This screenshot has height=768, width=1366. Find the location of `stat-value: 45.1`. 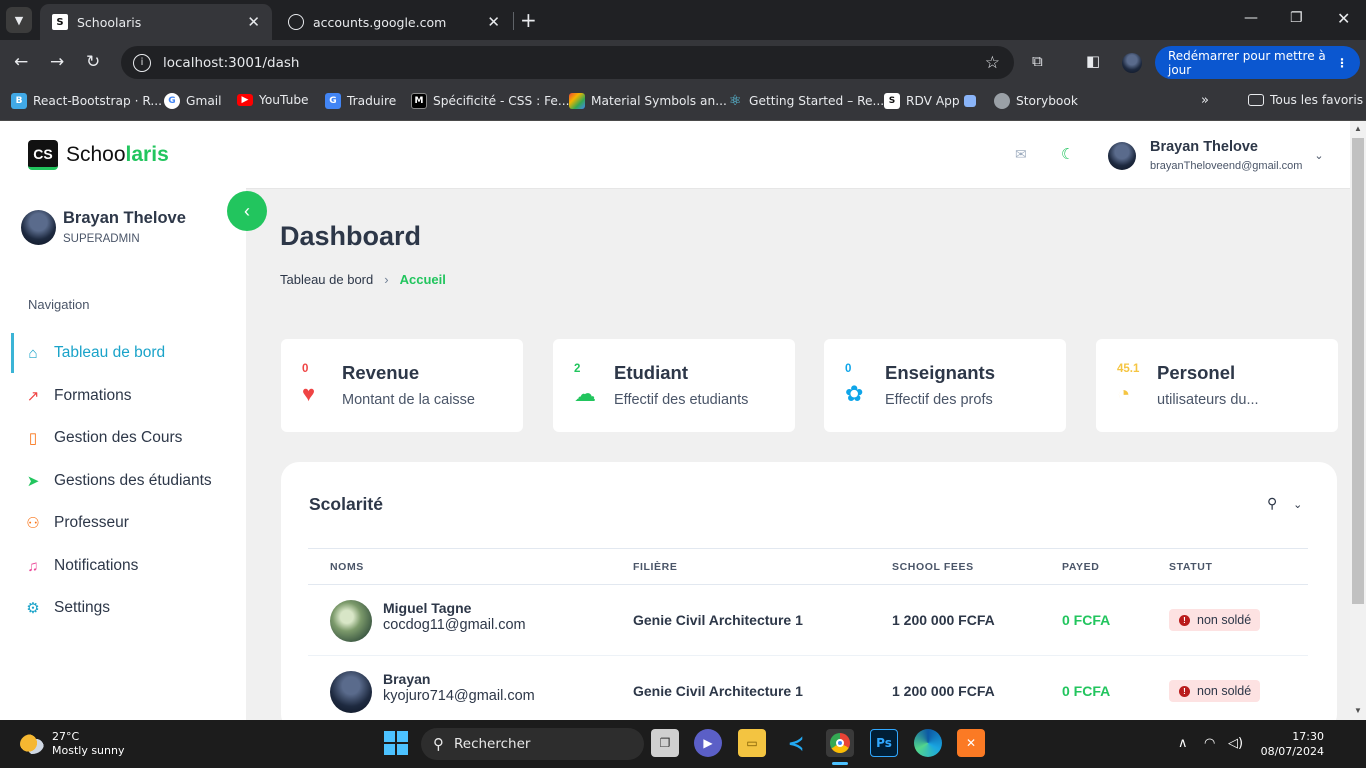

stat-value: 45.1 is located at coordinates (1128, 369).